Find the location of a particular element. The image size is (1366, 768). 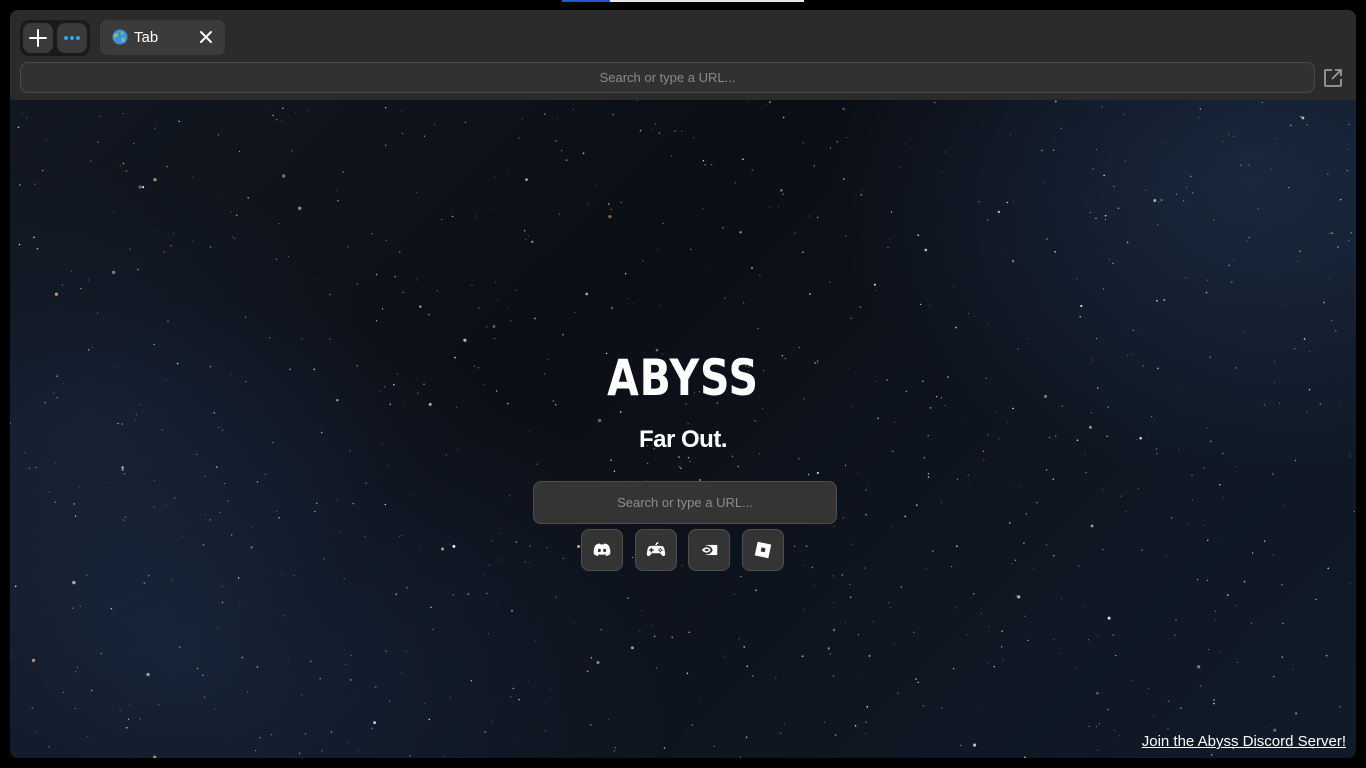

browser-toolbar: Tab is located at coordinates (683, 55).